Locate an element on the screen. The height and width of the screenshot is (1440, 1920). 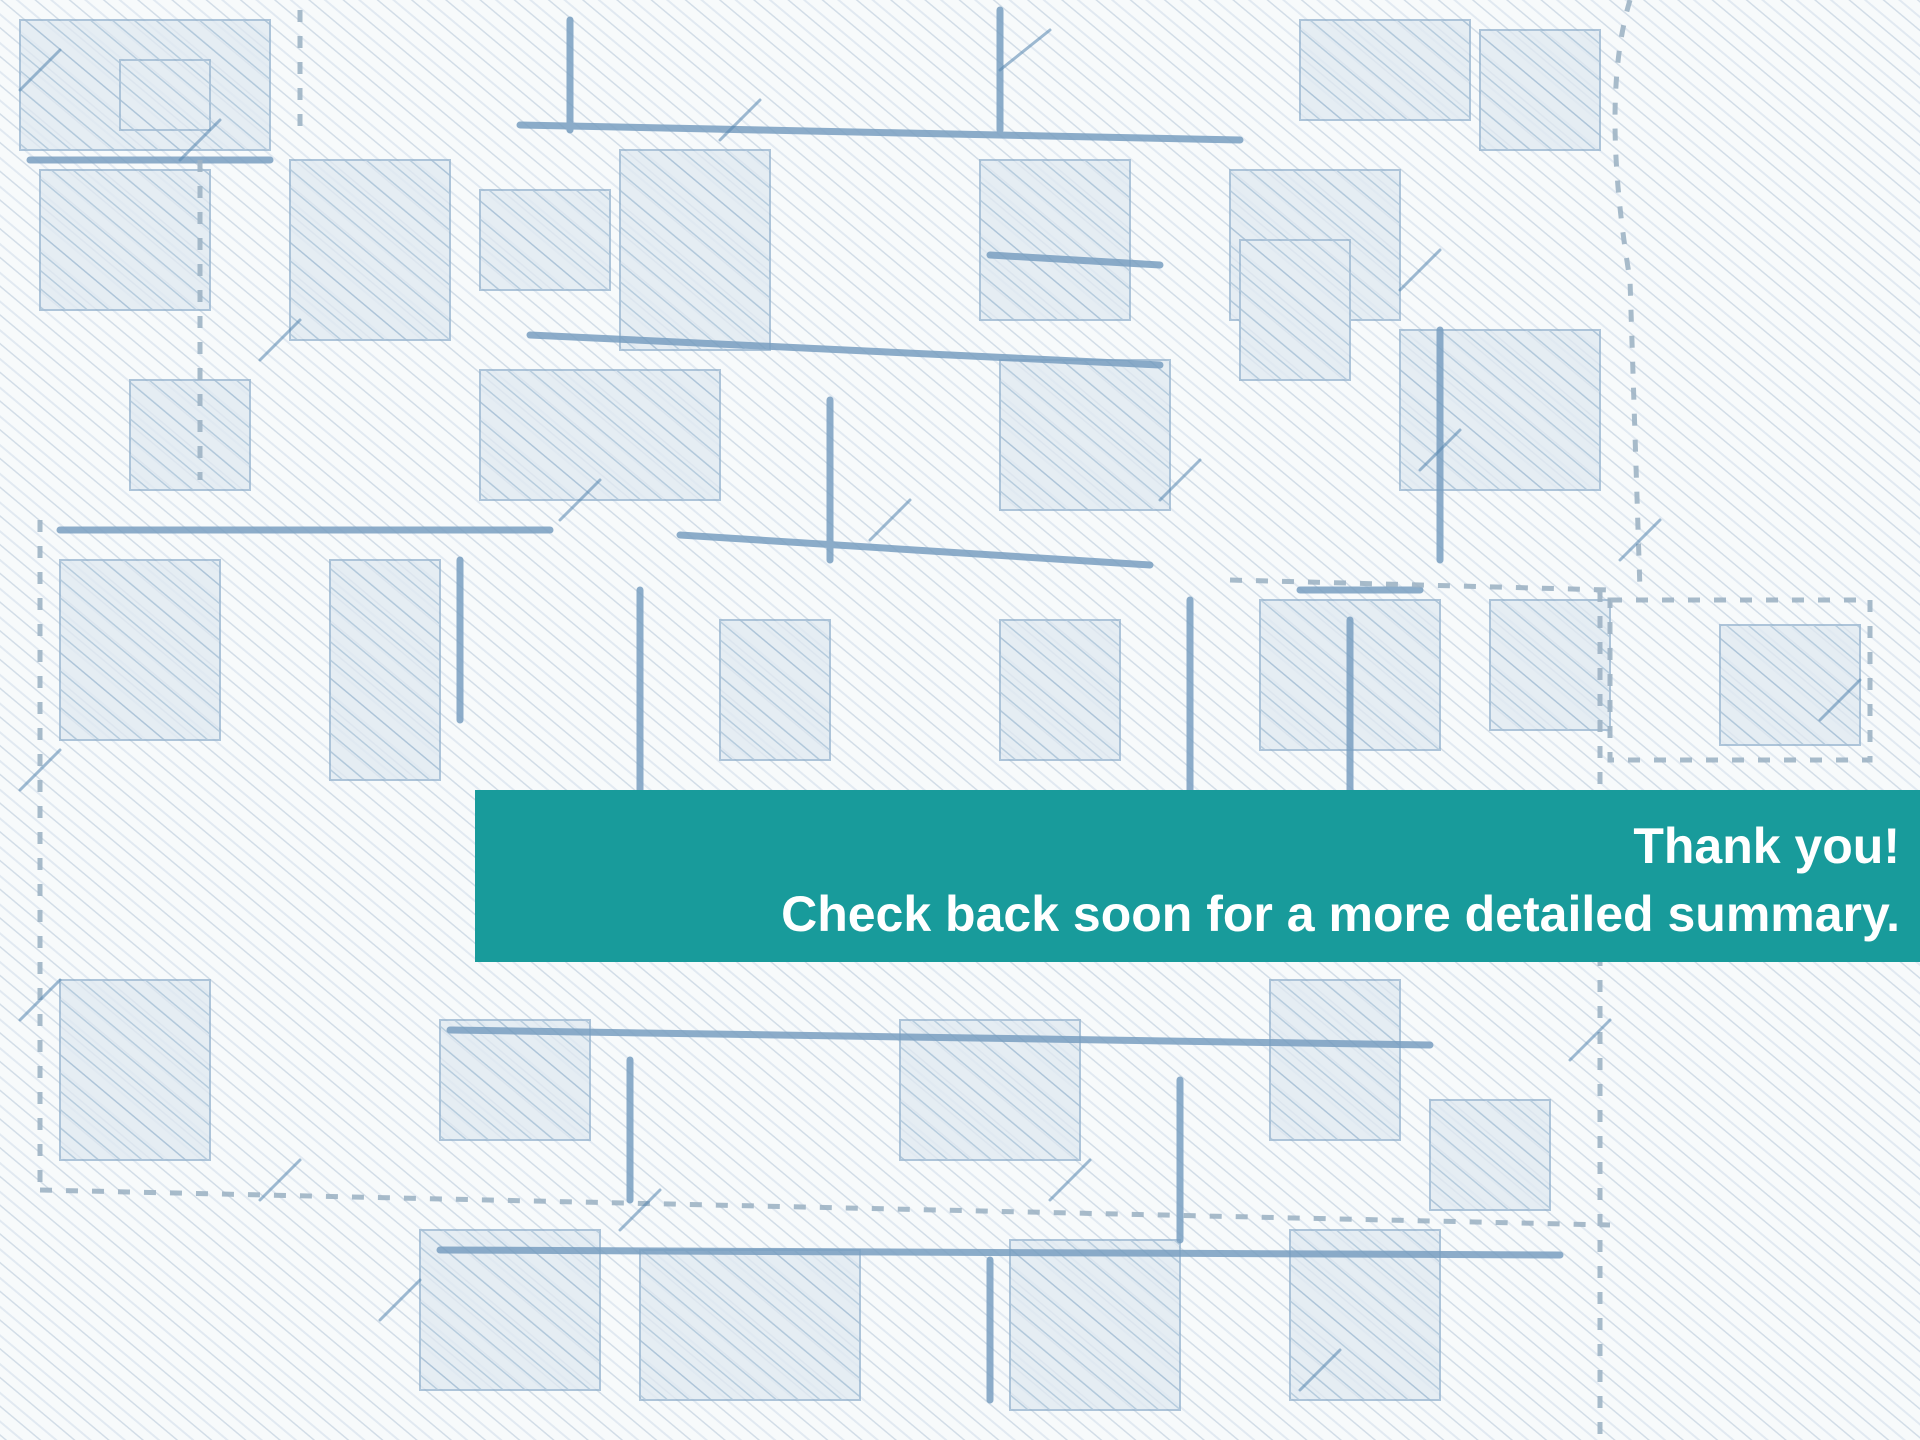
banner-title: Thank you! is located at coordinates (1766, 846).